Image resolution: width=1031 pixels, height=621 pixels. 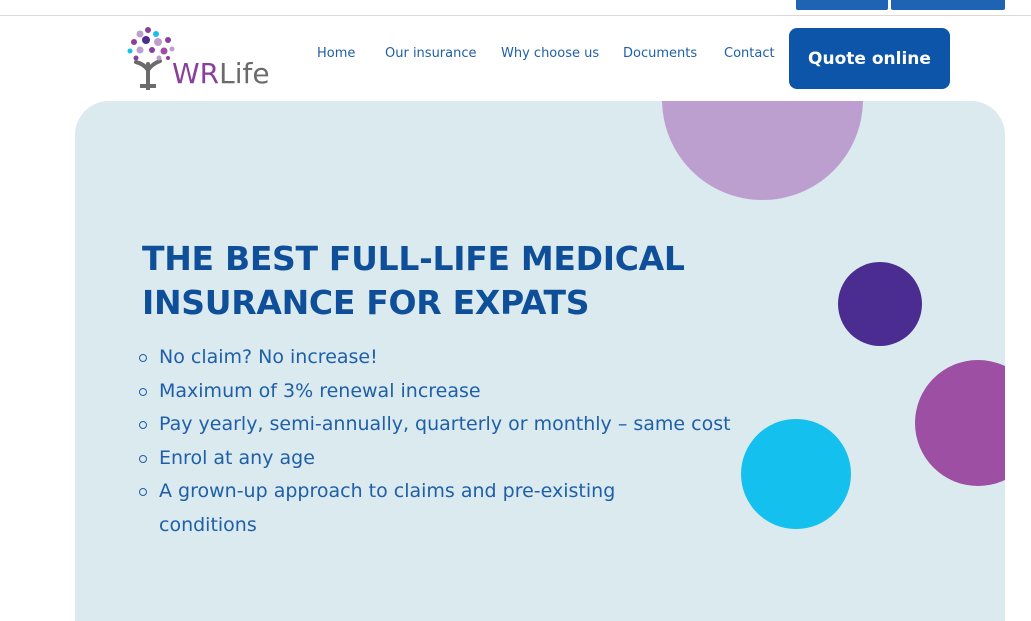 I want to click on benefit-item: Enrol at any age, so click(x=445, y=459).